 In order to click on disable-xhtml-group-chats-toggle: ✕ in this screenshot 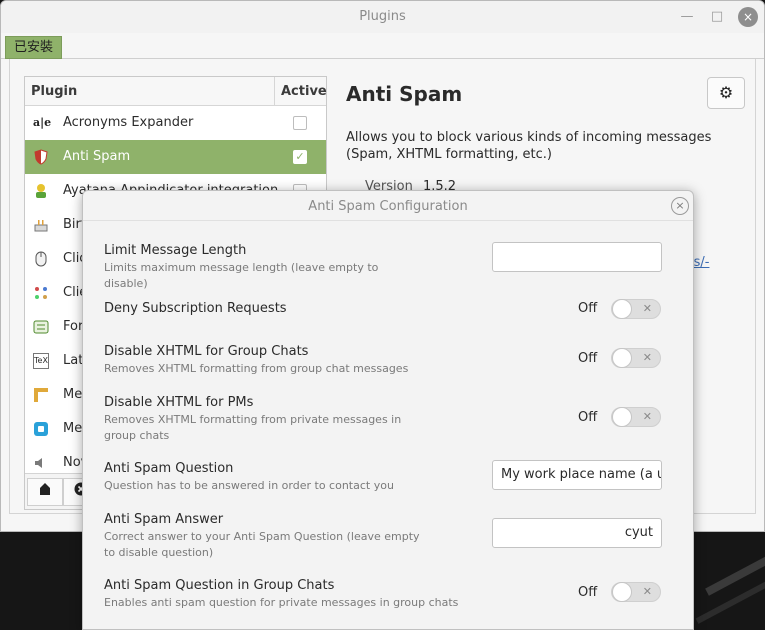, I will do `click(636, 358)`.